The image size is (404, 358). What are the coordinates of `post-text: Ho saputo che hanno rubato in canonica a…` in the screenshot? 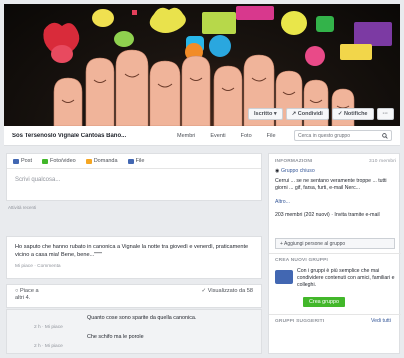 It's located at (132, 251).